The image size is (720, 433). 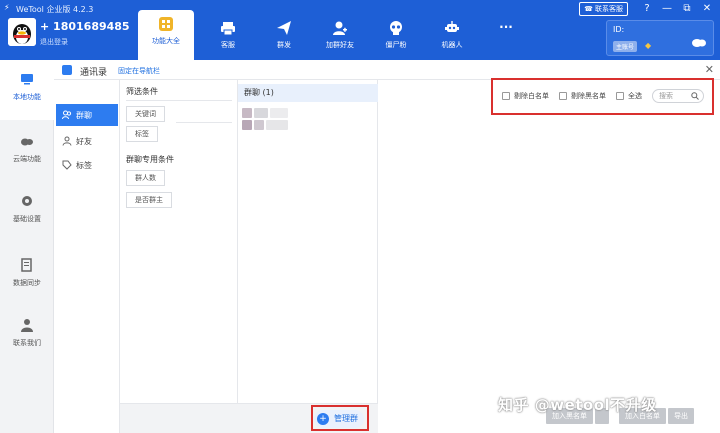 What do you see at coordinates (284, 28) in the screenshot?
I see `send-icon` at bounding box center [284, 28].